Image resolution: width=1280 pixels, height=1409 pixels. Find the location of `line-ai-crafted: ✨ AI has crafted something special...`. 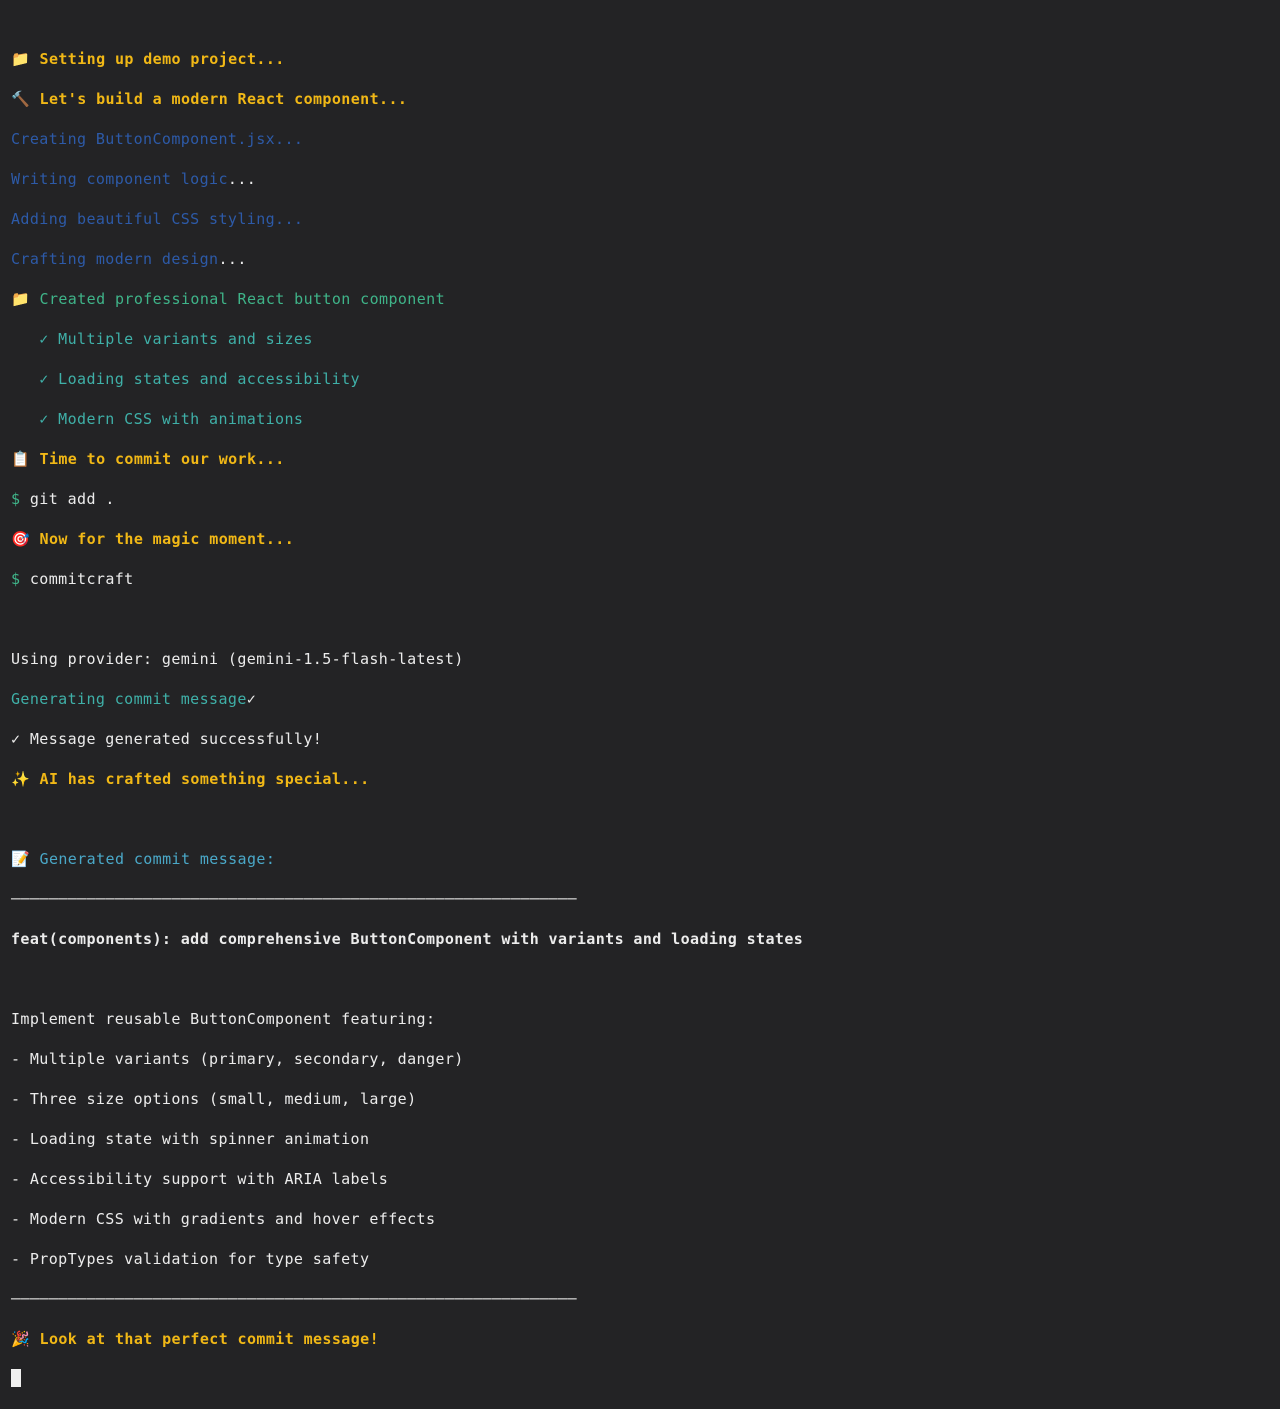

line-ai-crafted: ✨ AI has crafted something special... is located at coordinates (645, 779).